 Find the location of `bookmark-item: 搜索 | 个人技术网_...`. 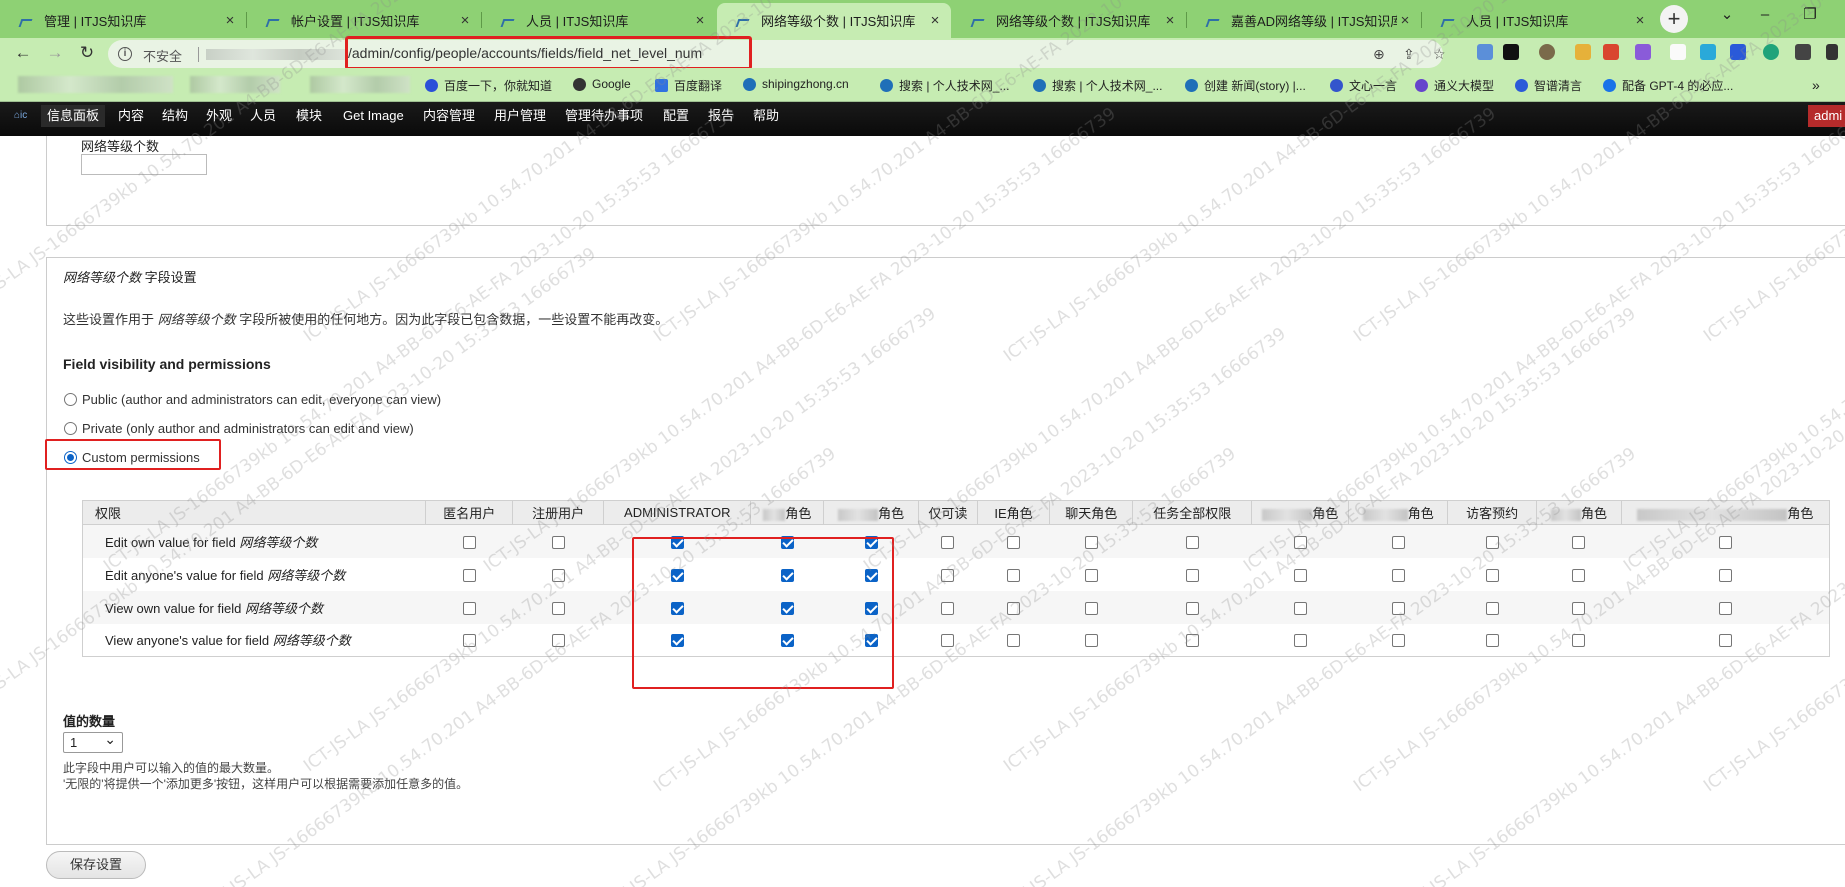

bookmark-item: 搜索 | 个人技术网_... is located at coordinates (1097, 85).